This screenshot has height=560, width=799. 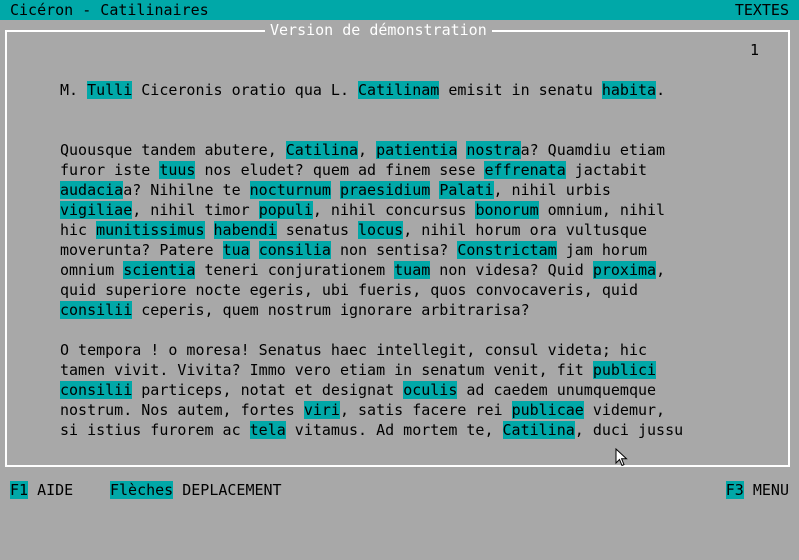 I want to click on text-segment: , nihil concursus, so click(x=394, y=210).